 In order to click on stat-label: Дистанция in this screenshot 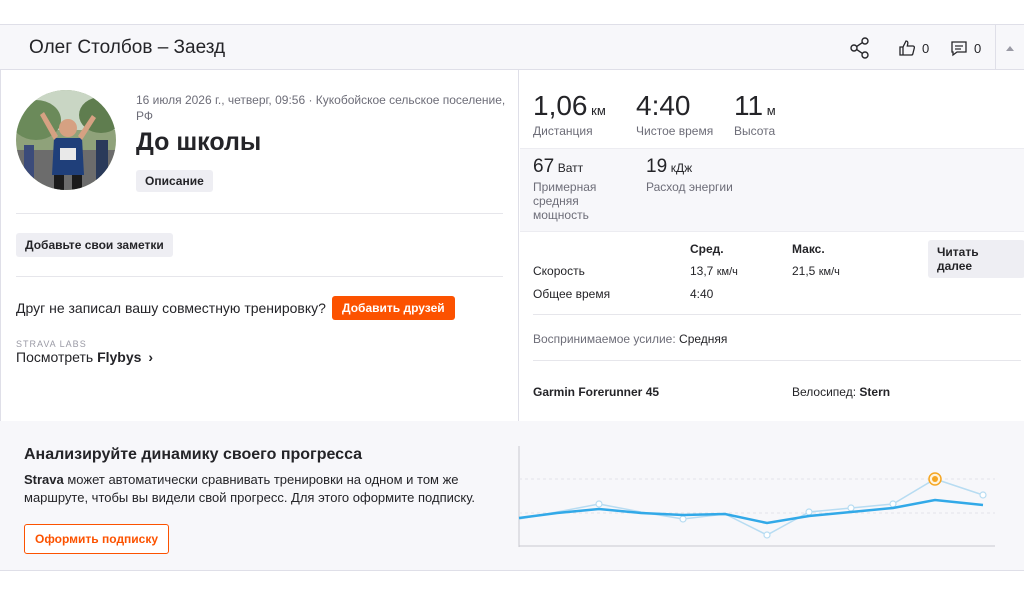, I will do `click(563, 131)`.